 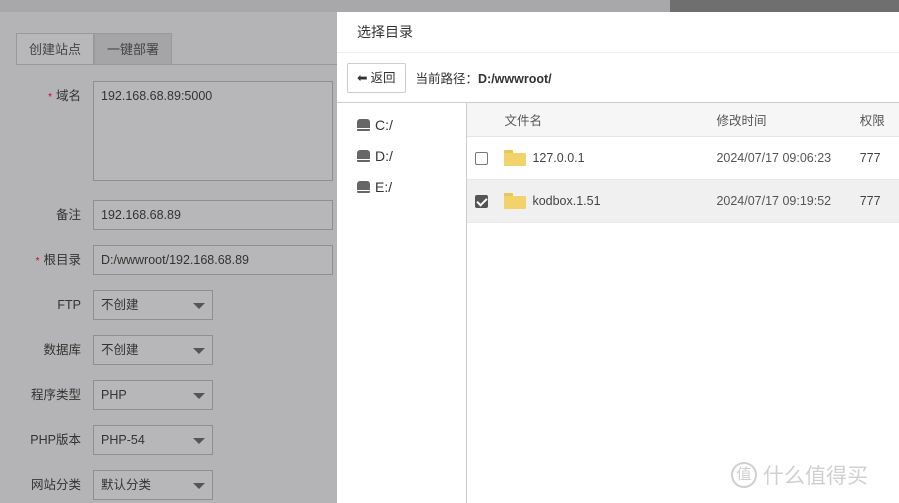 What do you see at coordinates (481, 201) in the screenshot?
I see `row-checkbox-checked` at bounding box center [481, 201].